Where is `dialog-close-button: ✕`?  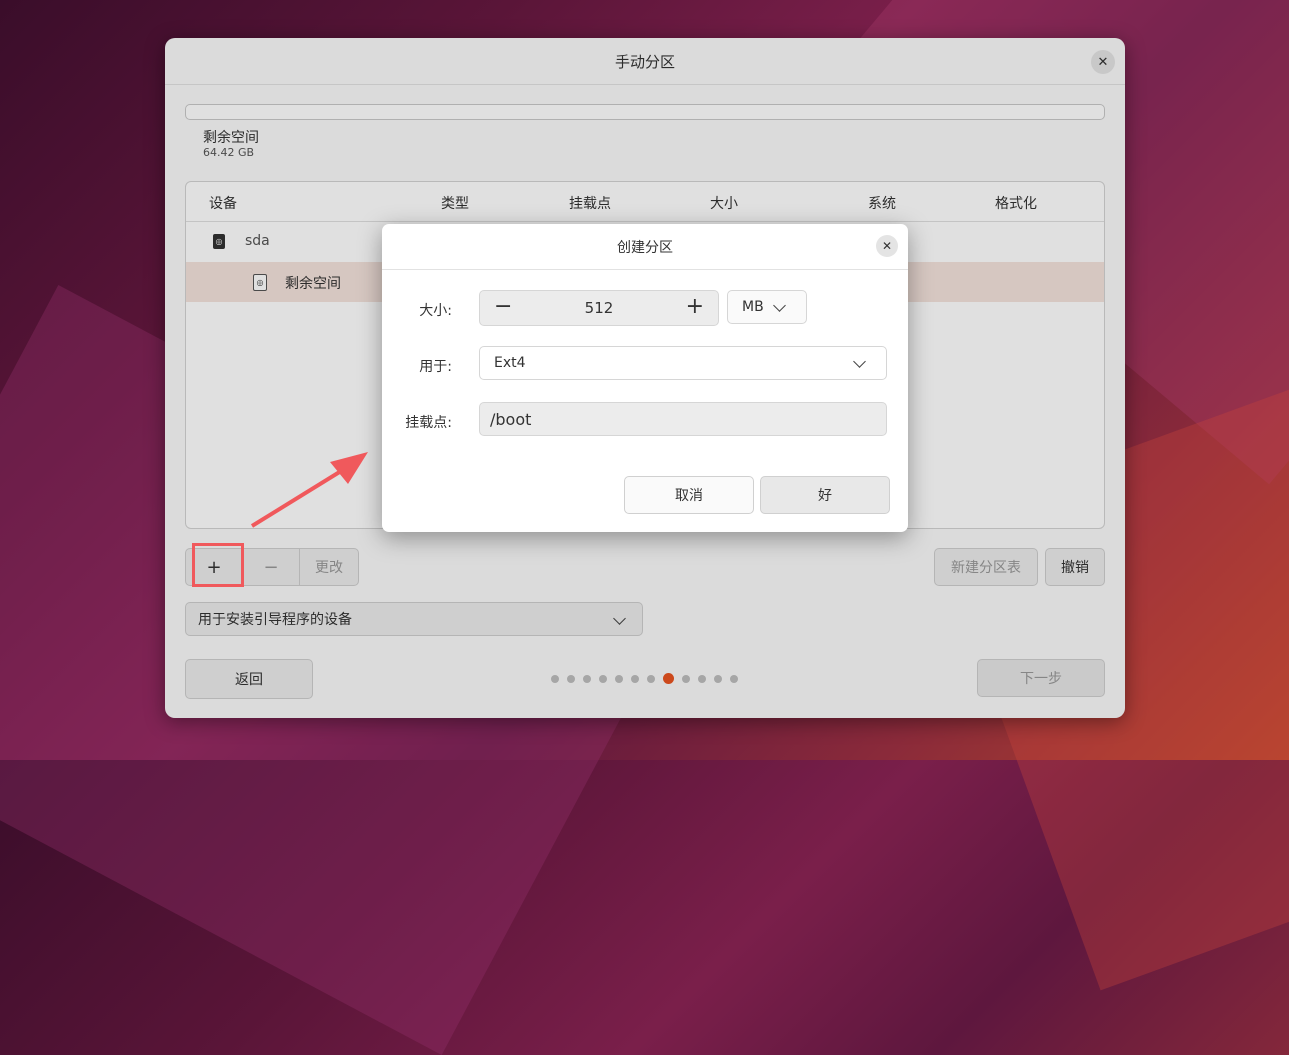 dialog-close-button: ✕ is located at coordinates (887, 246).